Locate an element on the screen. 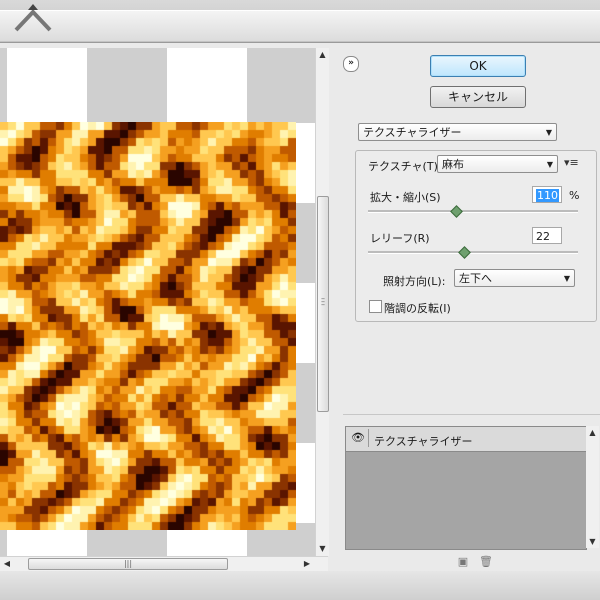 The width and height of the screenshot is (600, 600). ok-button: OK is located at coordinates (478, 66).